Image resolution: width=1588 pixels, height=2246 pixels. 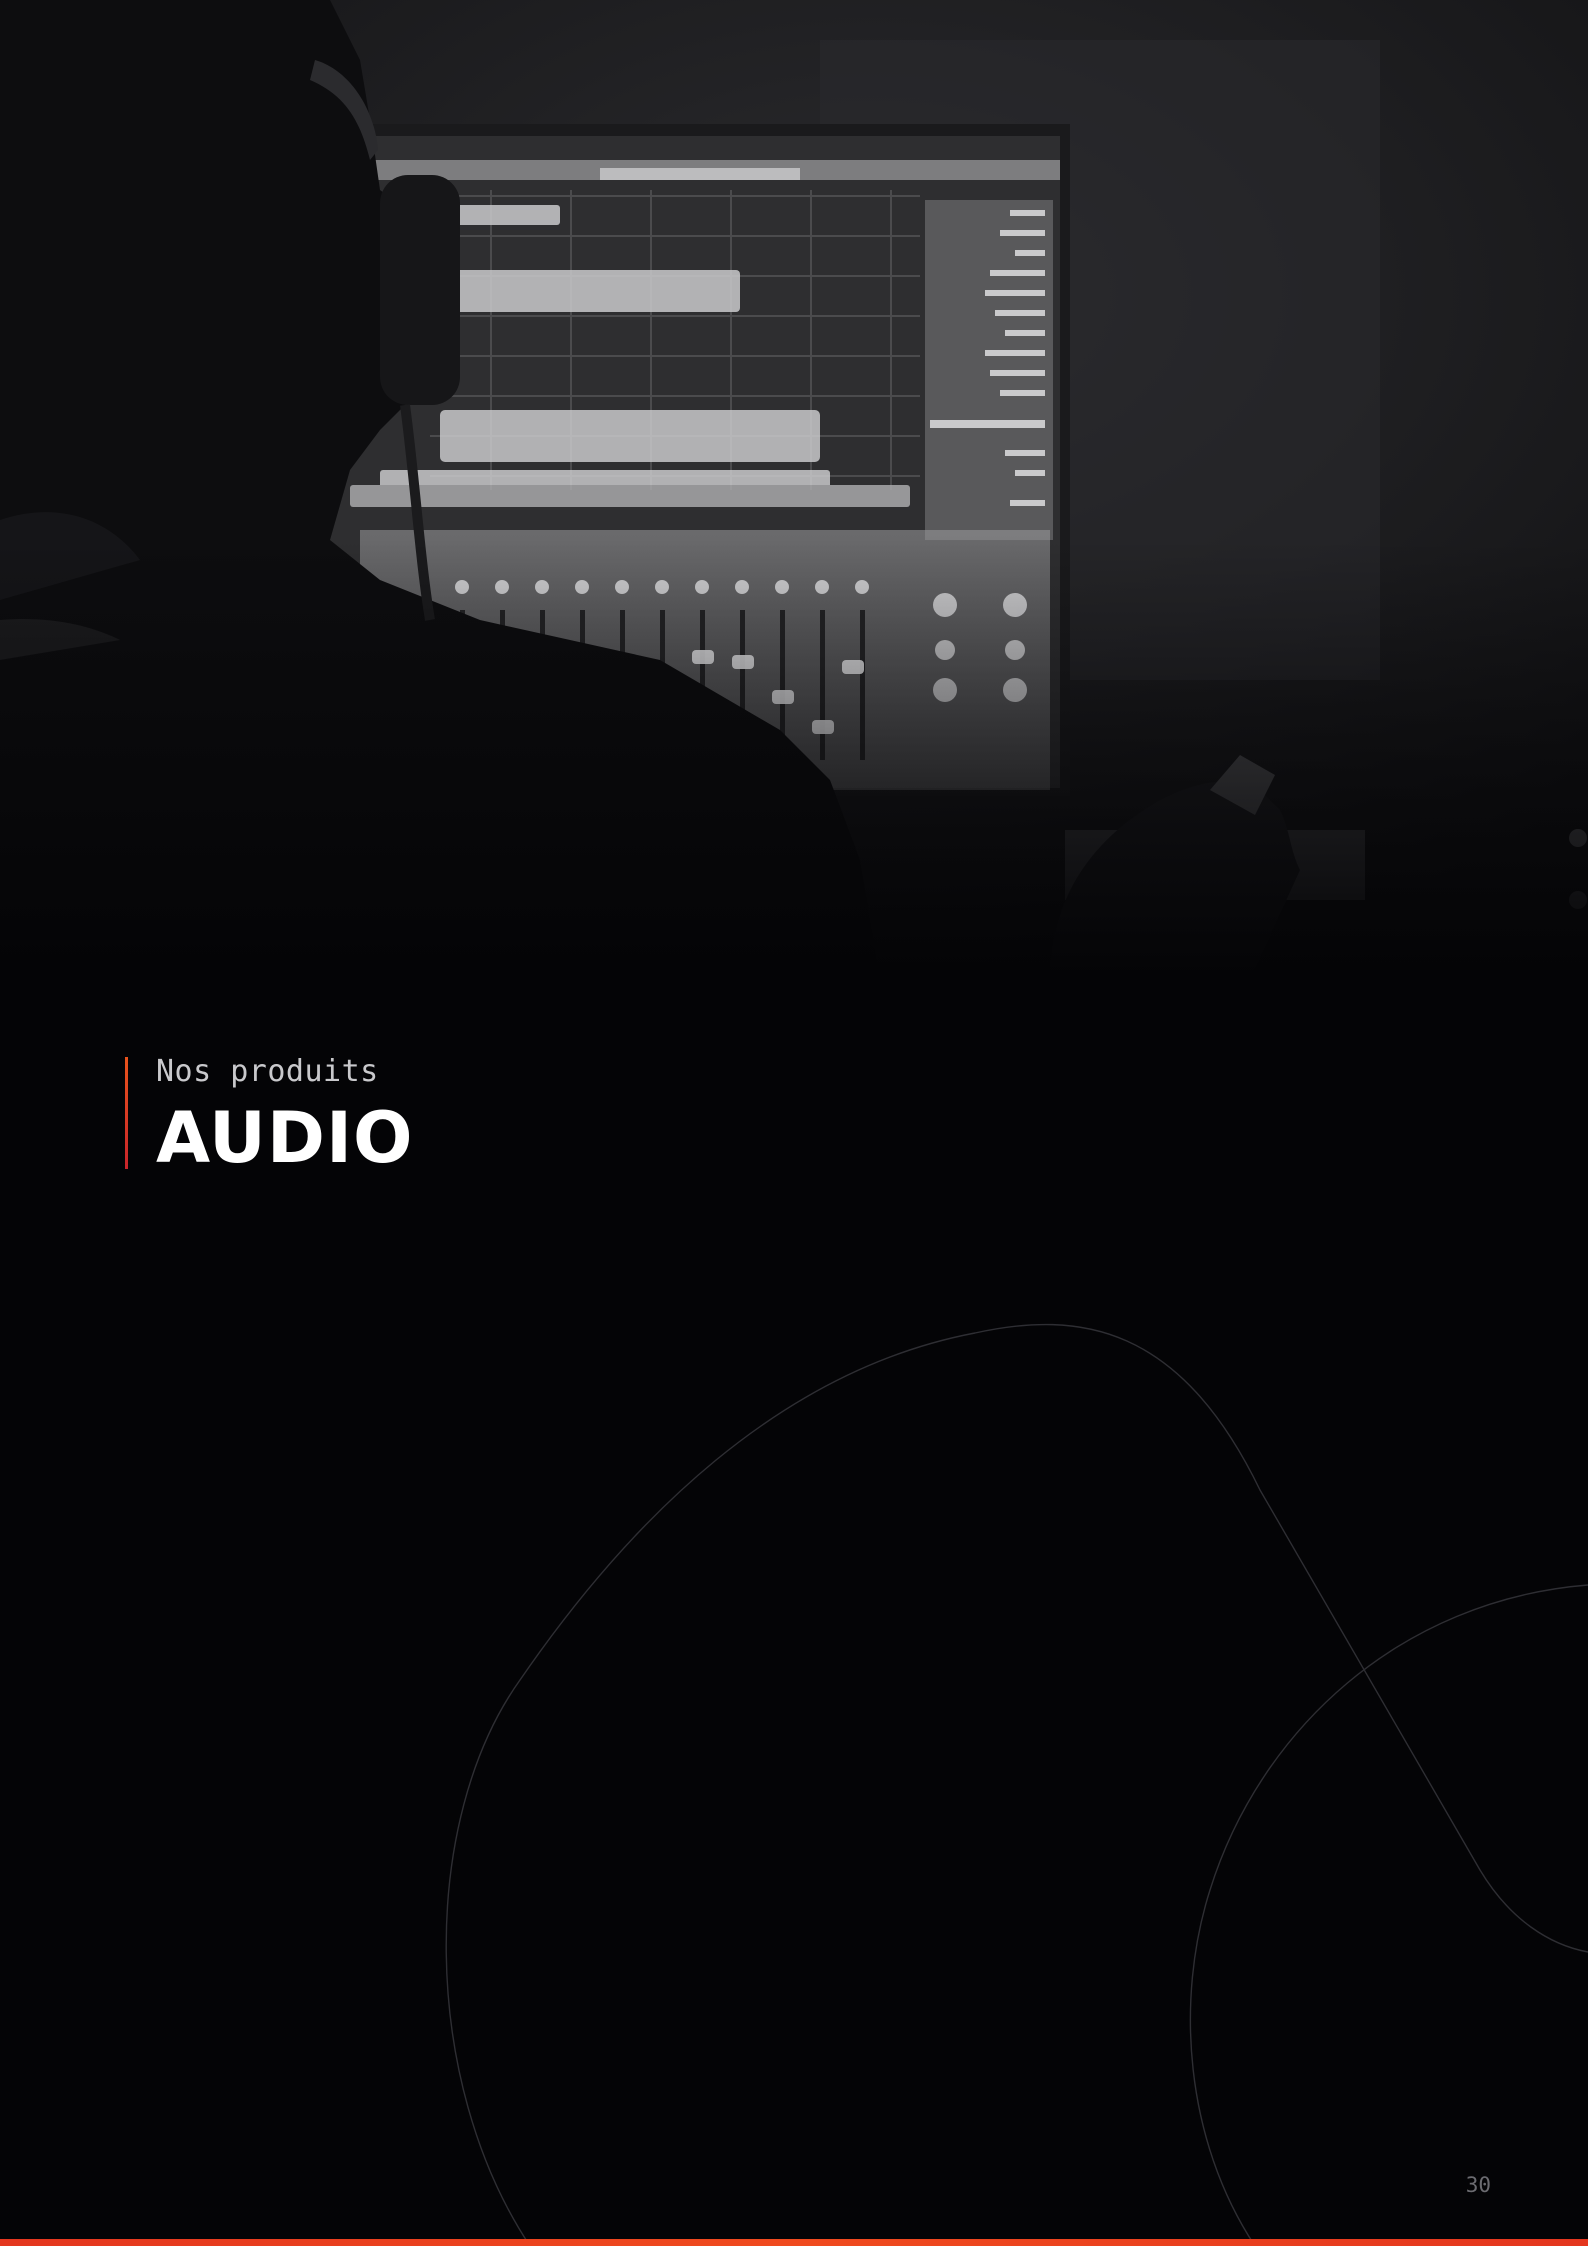 What do you see at coordinates (267, 1071) in the screenshot?
I see `section-kicker: Nos produits` at bounding box center [267, 1071].